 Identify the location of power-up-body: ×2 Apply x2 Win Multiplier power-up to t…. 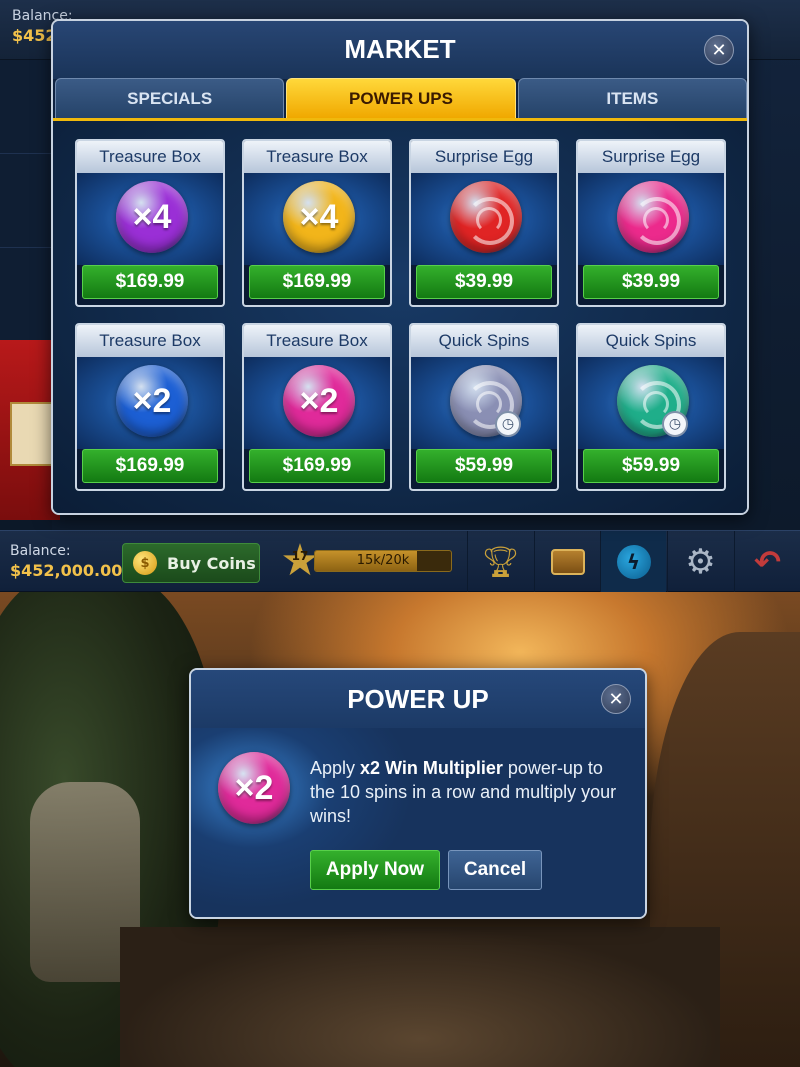
(418, 822).